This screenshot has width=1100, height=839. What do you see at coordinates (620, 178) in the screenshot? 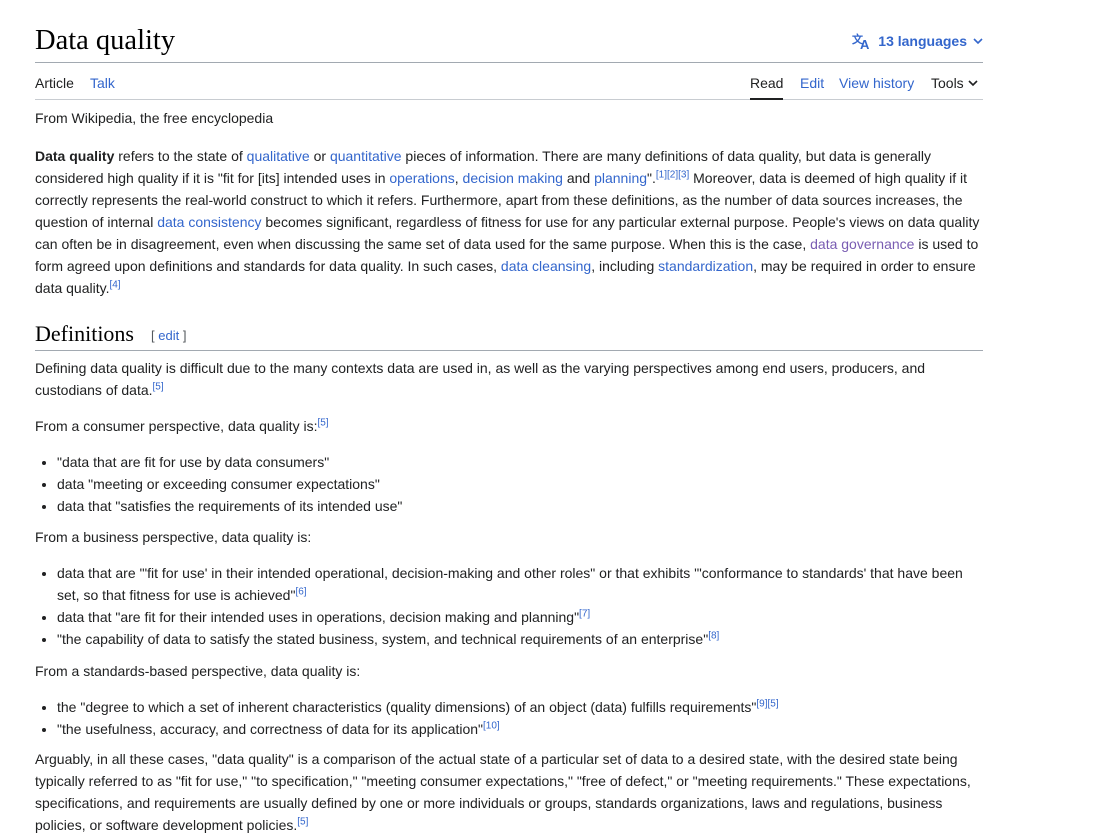
I see `link-planning: planning` at bounding box center [620, 178].